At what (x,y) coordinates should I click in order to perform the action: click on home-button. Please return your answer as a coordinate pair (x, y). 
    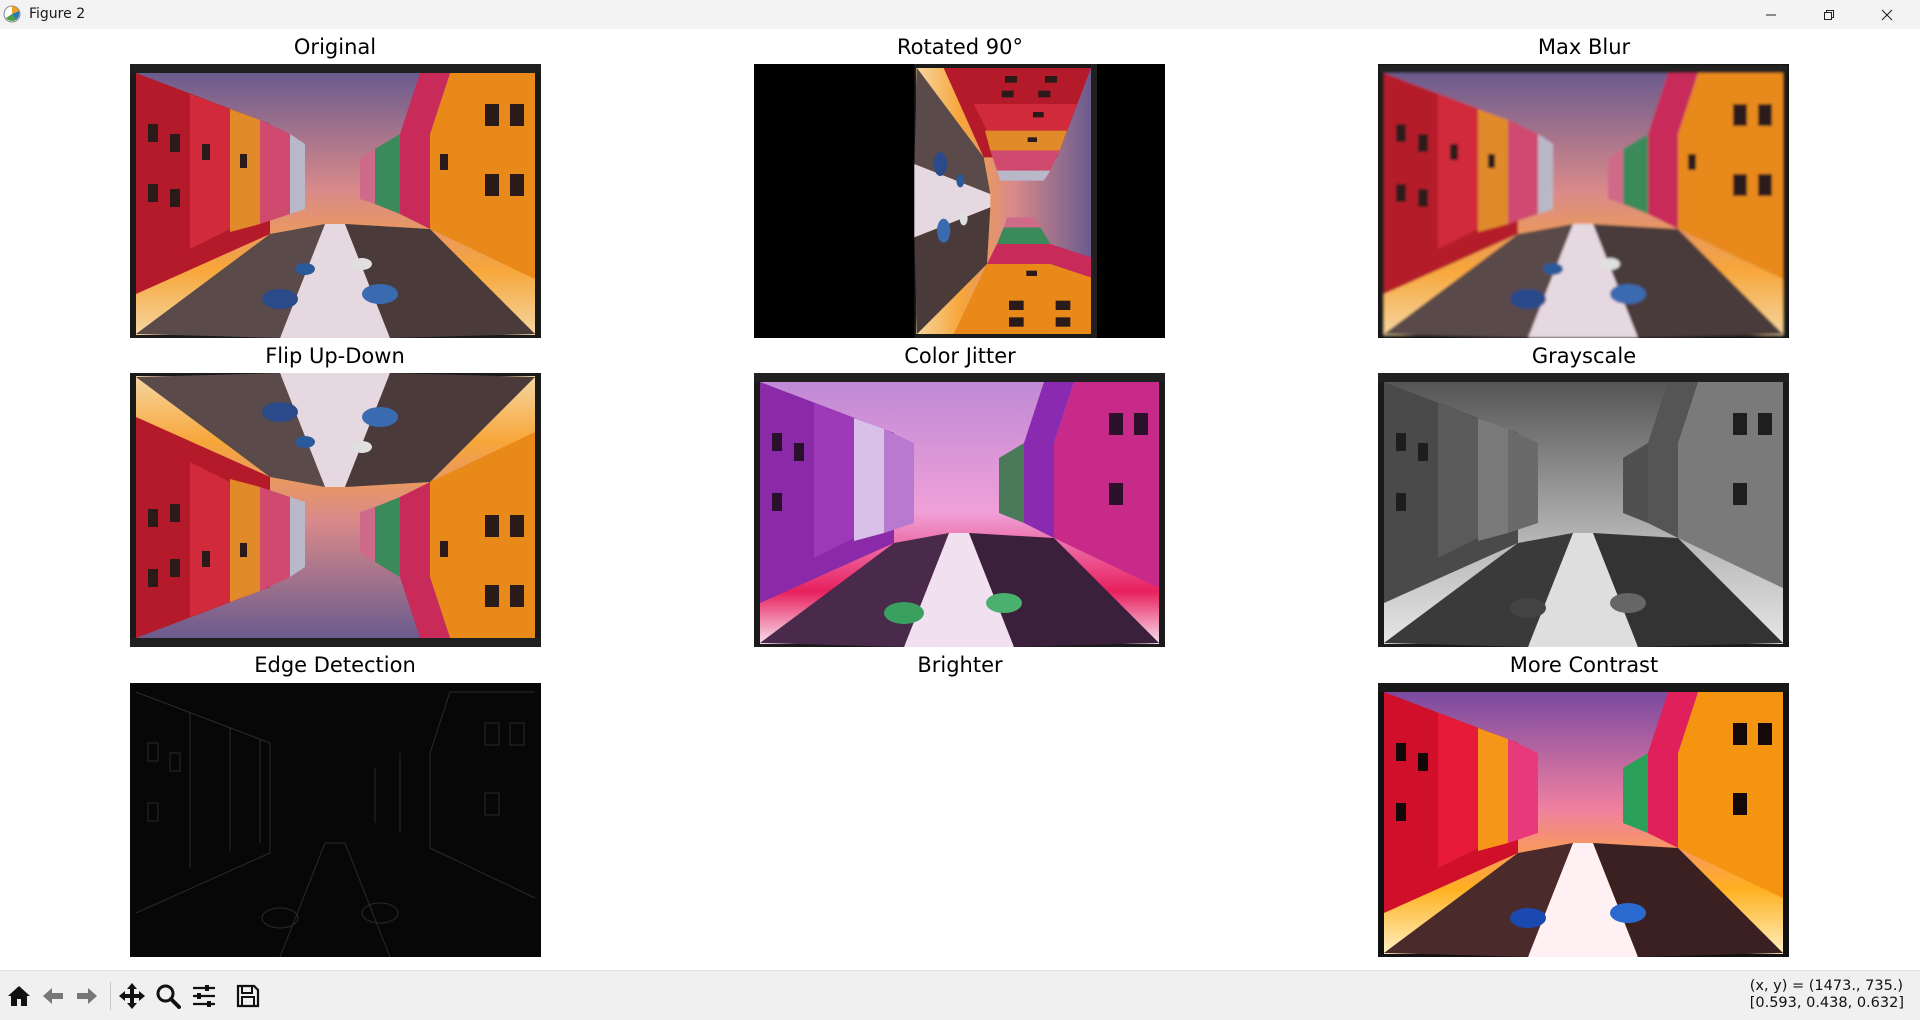
    Looking at the image, I should click on (19, 996).